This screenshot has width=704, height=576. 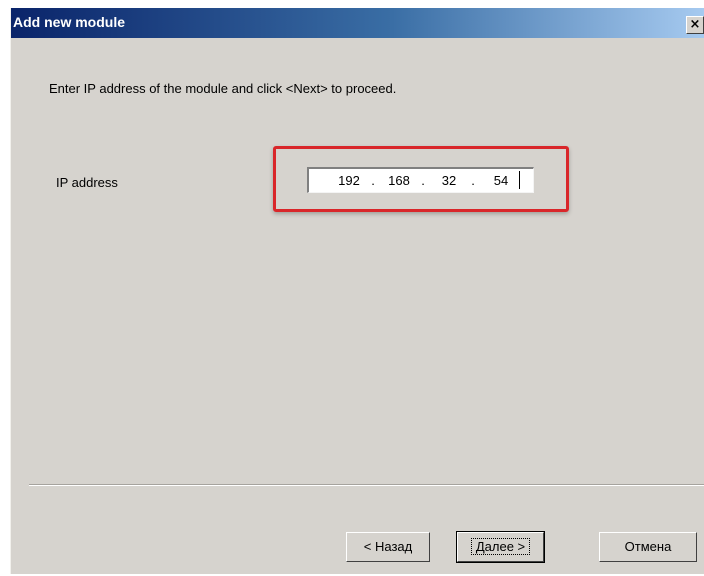 I want to click on ip-address-label: IP address, so click(x=87, y=182).